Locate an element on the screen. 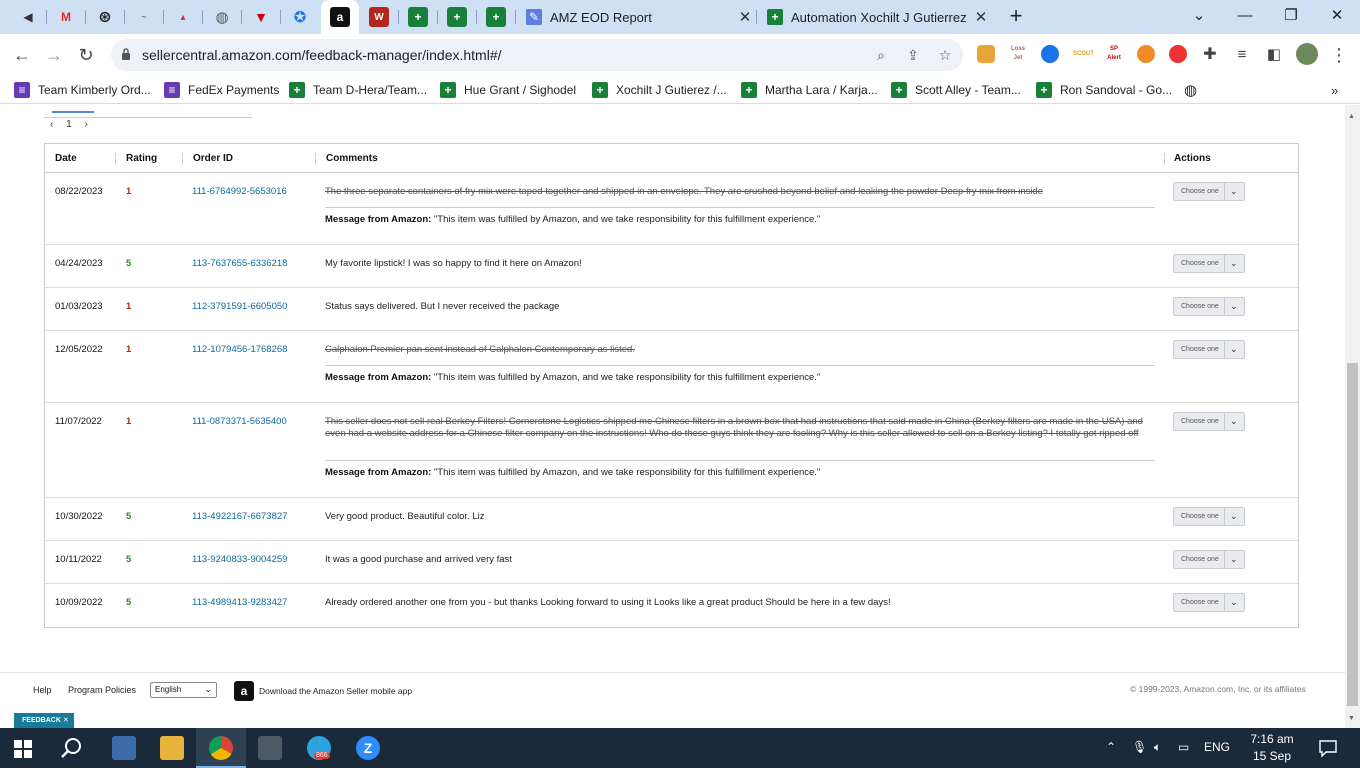  audio-tab-icon: ◀︎ is located at coordinates (28, 17).